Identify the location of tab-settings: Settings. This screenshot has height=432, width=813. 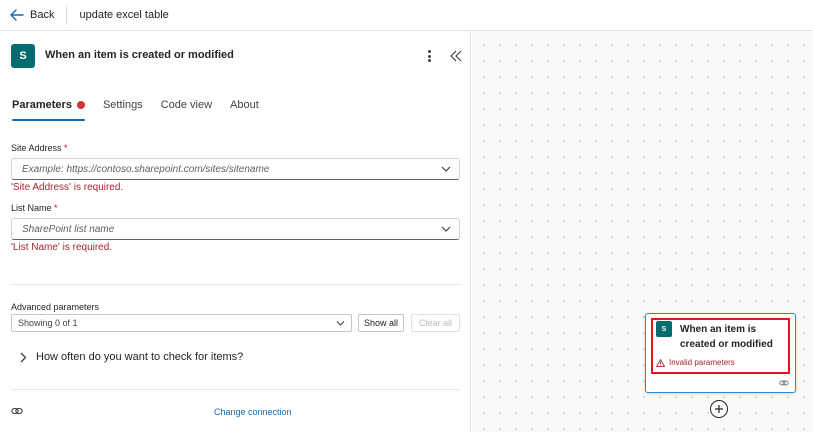
(123, 110).